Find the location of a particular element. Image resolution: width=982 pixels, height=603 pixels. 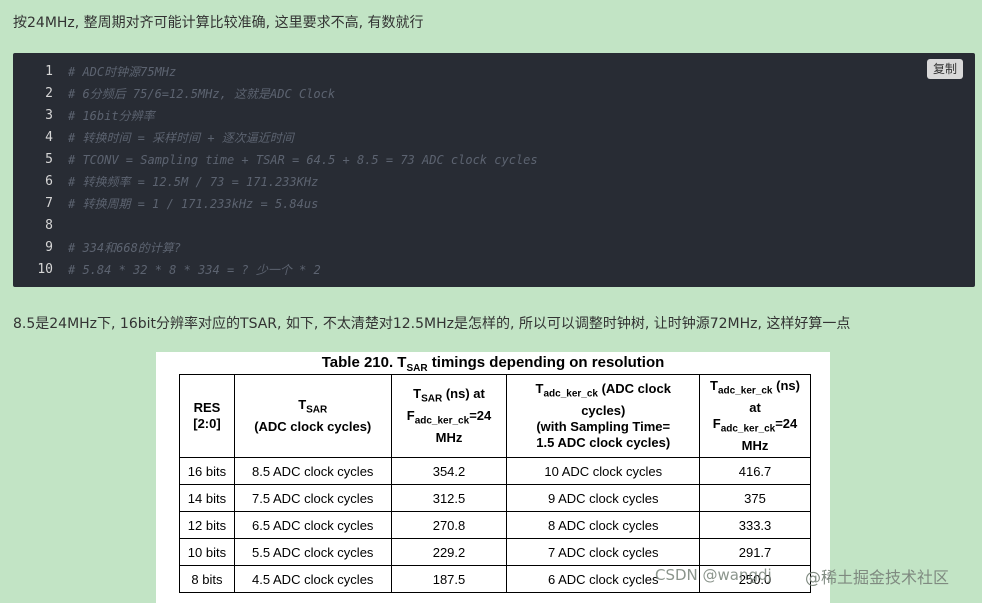

table-cell: 16 bits is located at coordinates (207, 471).